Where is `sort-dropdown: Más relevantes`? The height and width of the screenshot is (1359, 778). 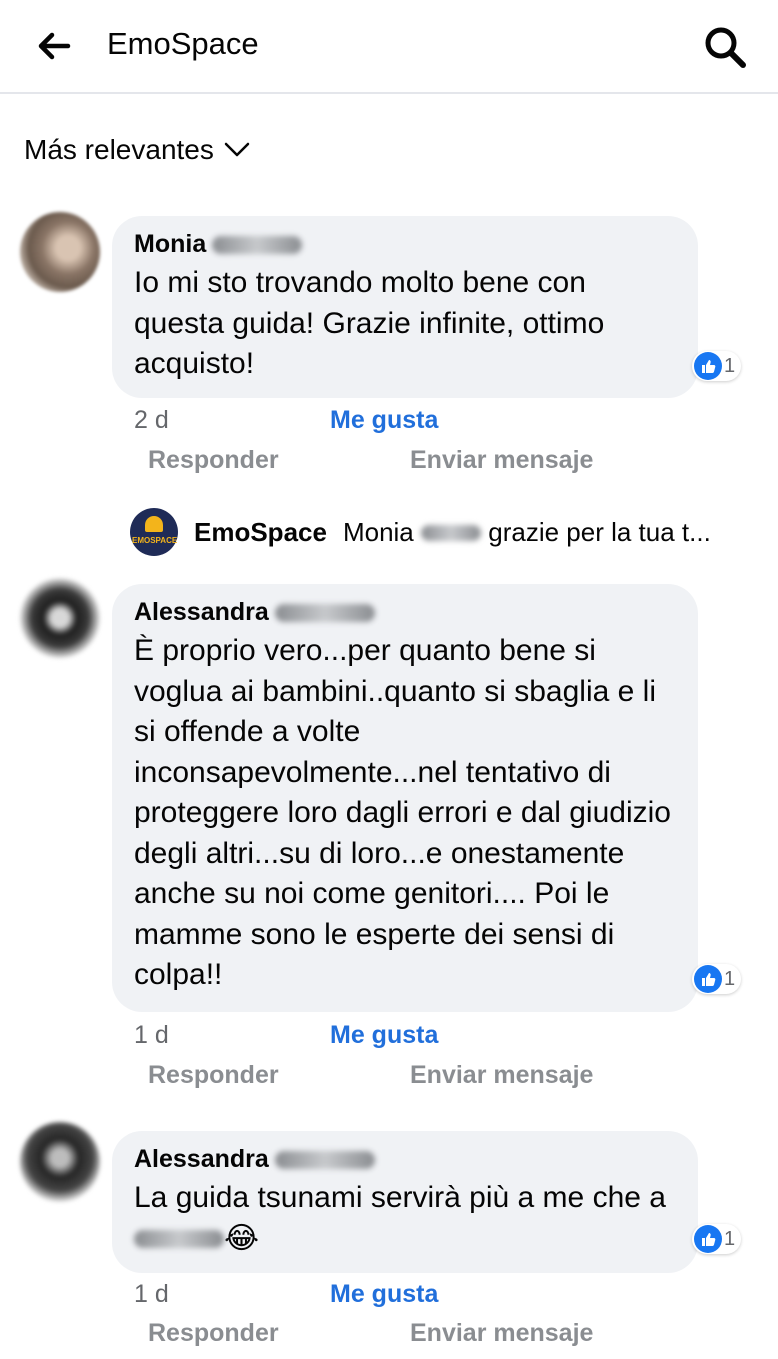
sort-dropdown: Más relevantes is located at coordinates (137, 150).